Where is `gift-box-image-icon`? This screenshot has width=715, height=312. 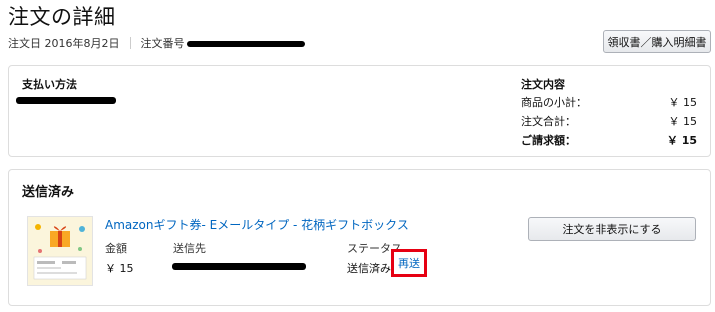 gift-box-image-icon is located at coordinates (60, 251).